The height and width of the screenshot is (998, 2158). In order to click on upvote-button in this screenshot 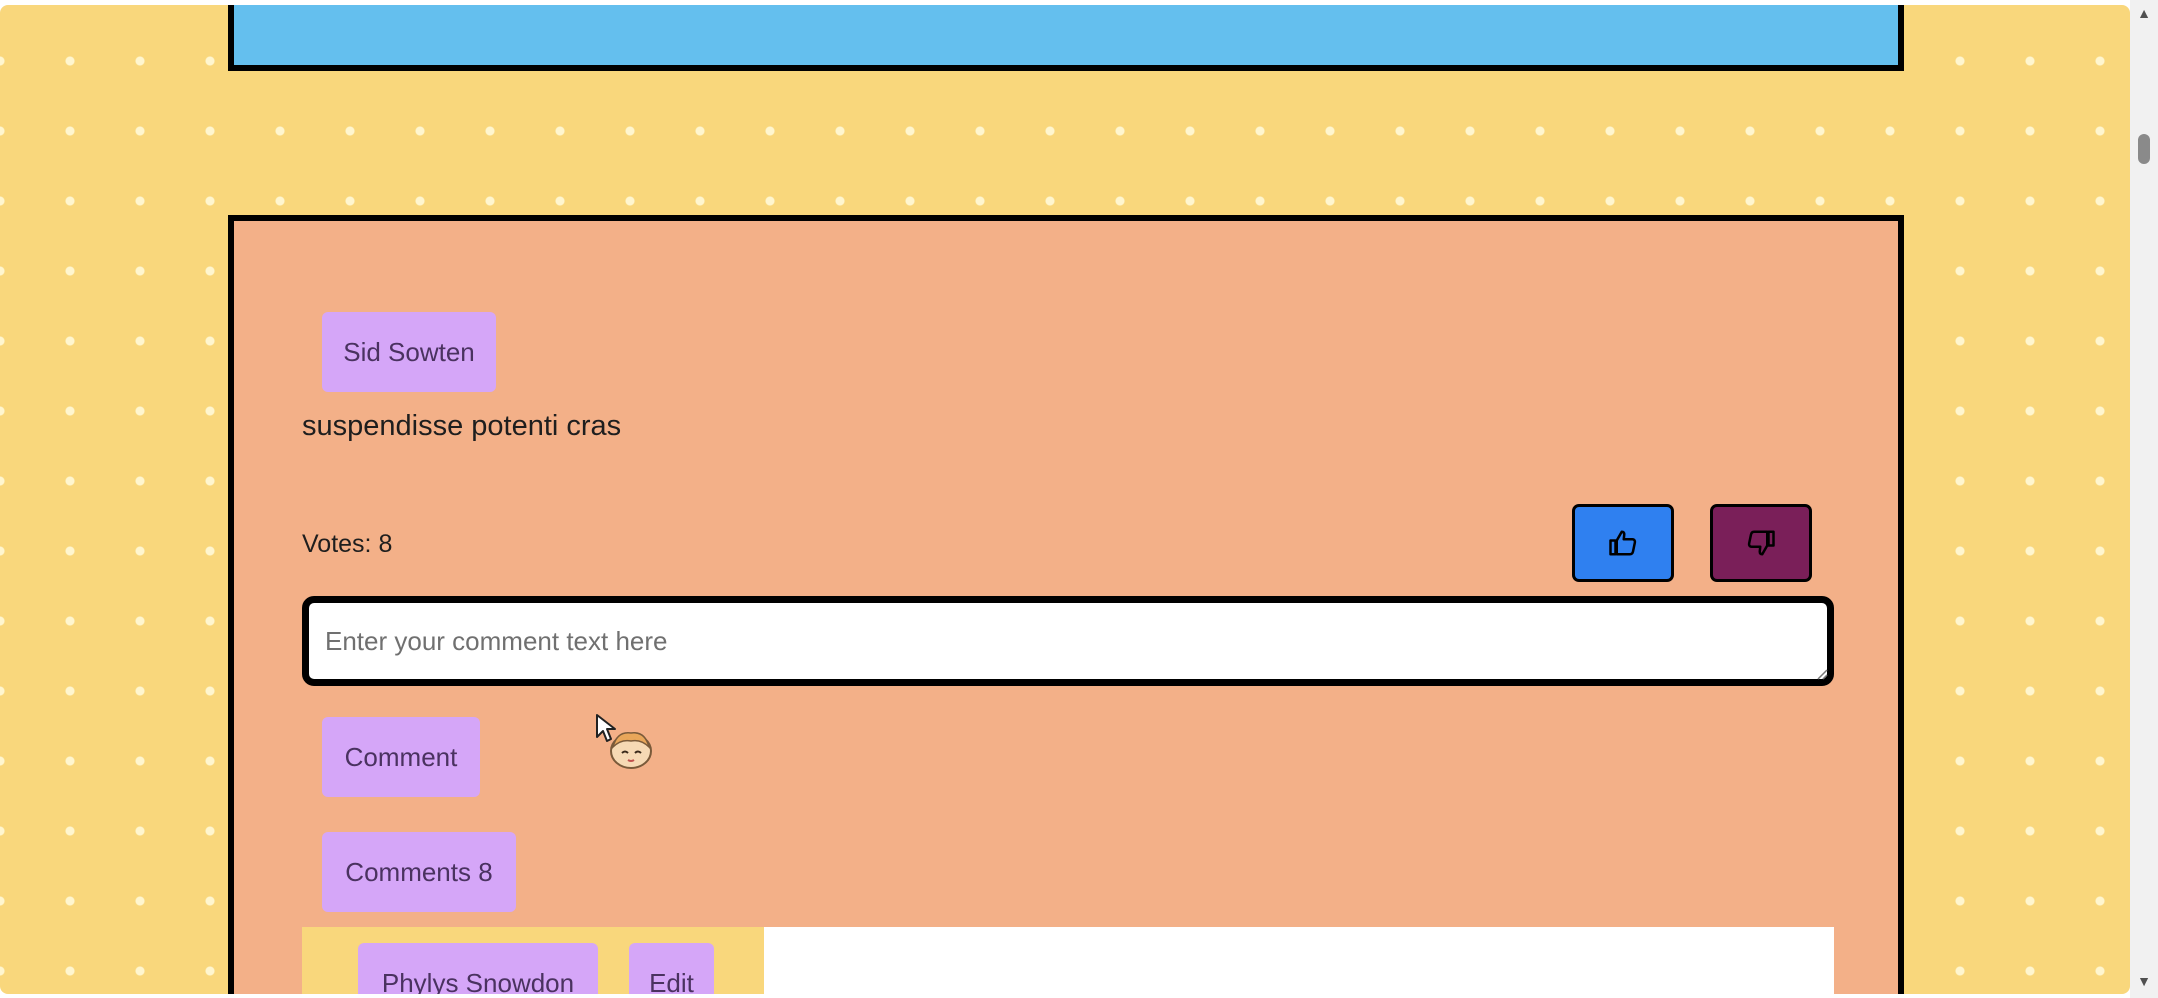, I will do `click(1623, 543)`.